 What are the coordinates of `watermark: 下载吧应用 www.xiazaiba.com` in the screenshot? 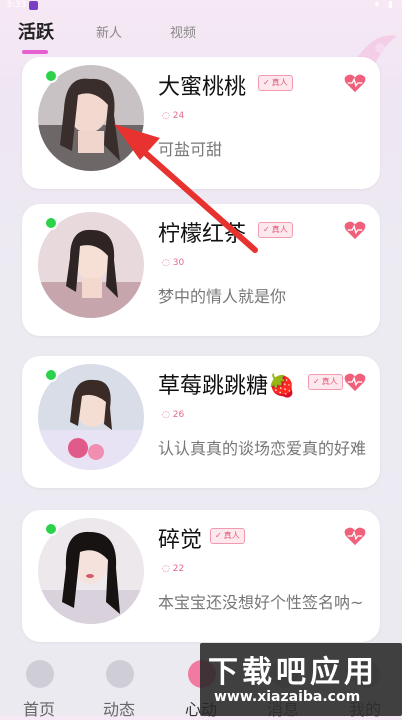 It's located at (301, 679).